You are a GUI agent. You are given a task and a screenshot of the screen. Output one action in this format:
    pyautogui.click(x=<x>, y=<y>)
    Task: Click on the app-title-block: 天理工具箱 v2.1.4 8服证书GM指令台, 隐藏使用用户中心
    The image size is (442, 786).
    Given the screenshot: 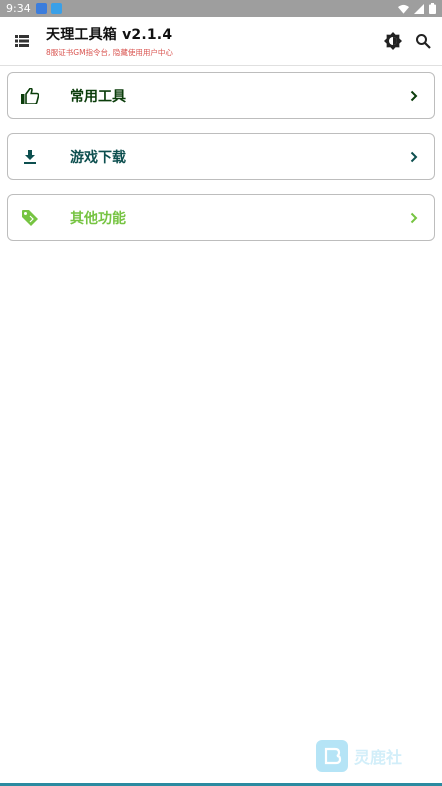 What is the action you would take?
    pyautogui.click(x=109, y=41)
    